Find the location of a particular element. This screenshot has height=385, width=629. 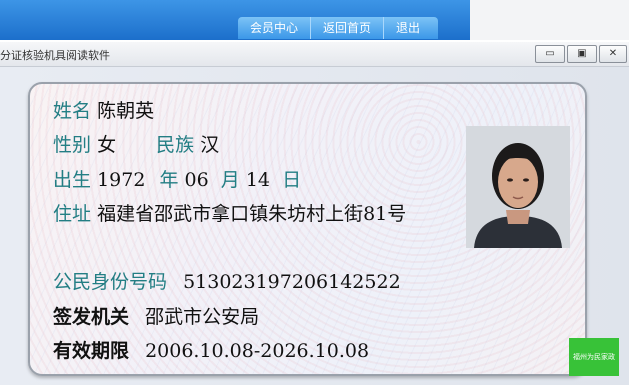

ethnic-label: 民族 is located at coordinates (175, 145).